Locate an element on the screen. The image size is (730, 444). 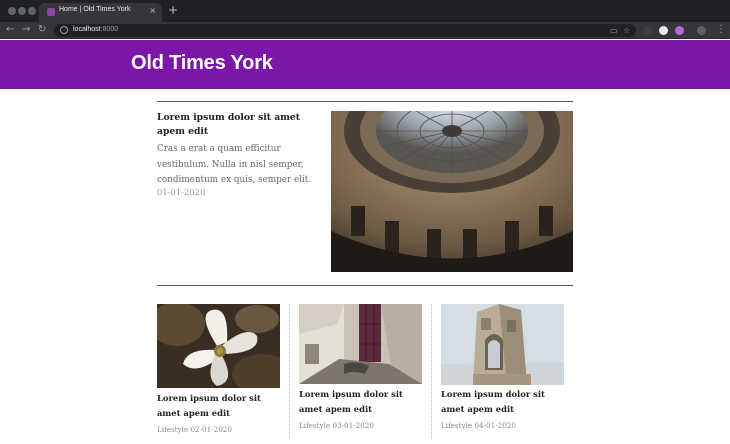
flower-photo is located at coordinates (218, 346).